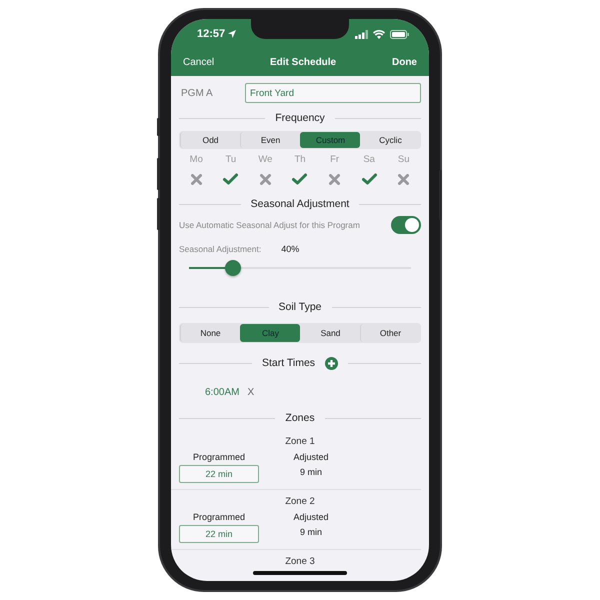 The height and width of the screenshot is (600, 600). Describe the element at coordinates (300, 562) in the screenshot. I see `zone-name: Zone 3` at that location.